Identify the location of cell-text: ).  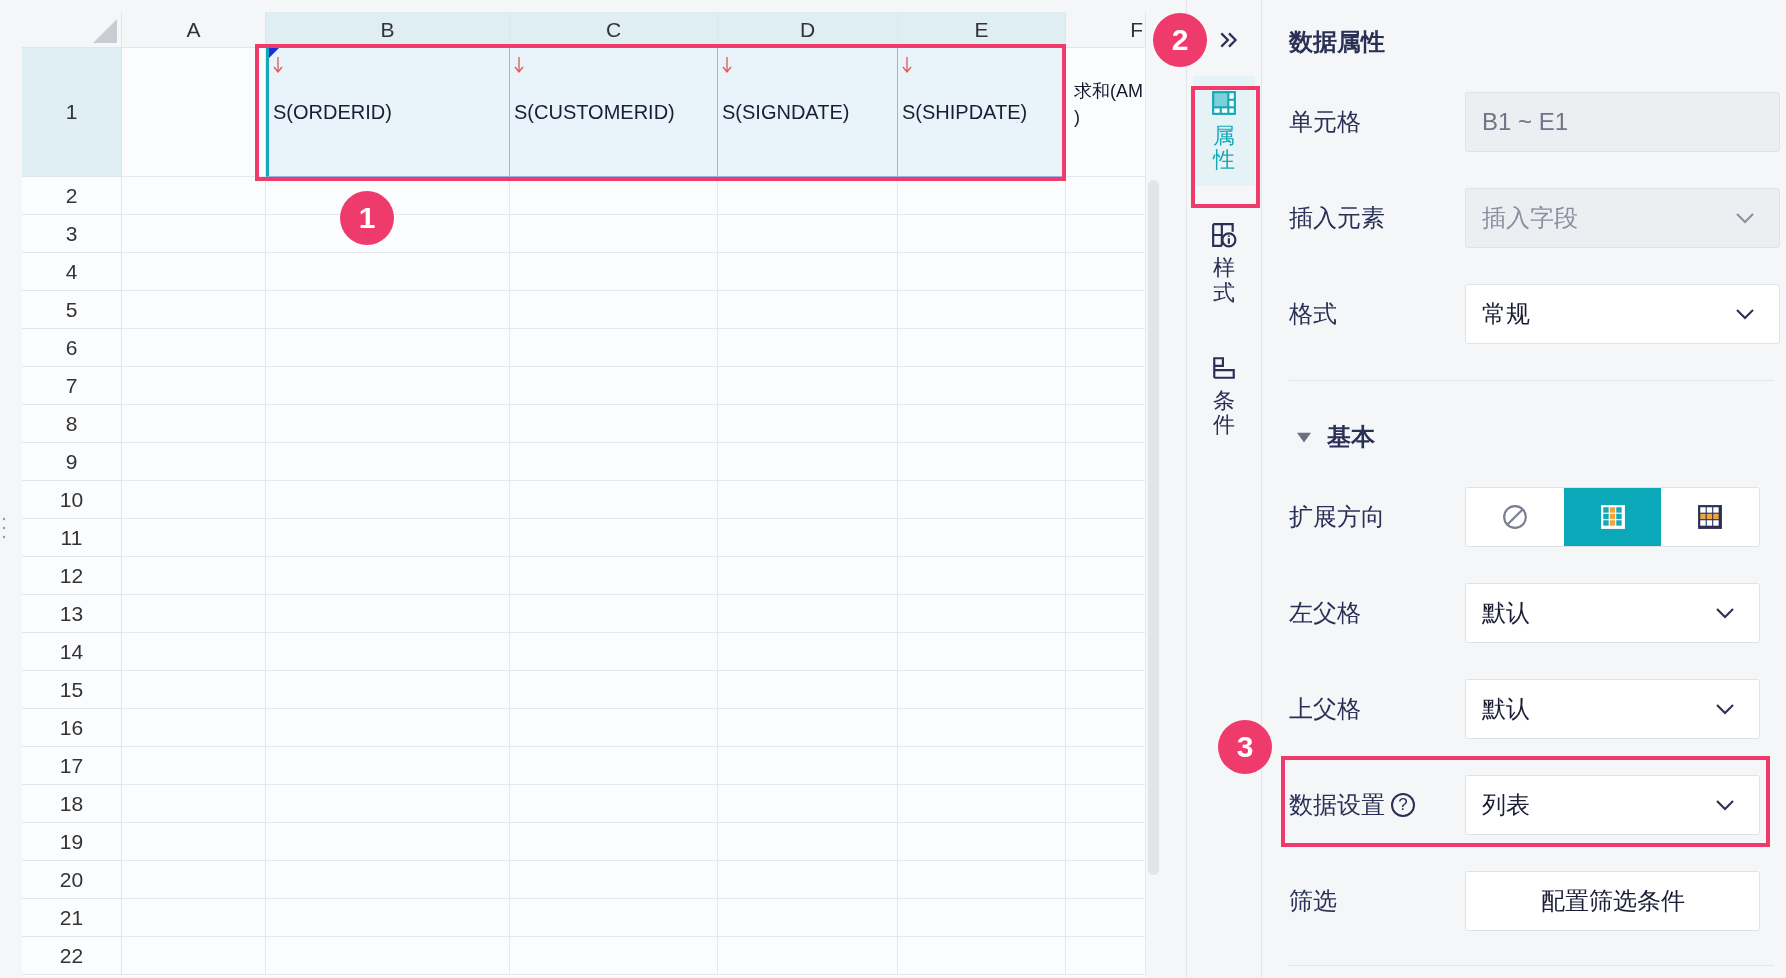
(1077, 117).